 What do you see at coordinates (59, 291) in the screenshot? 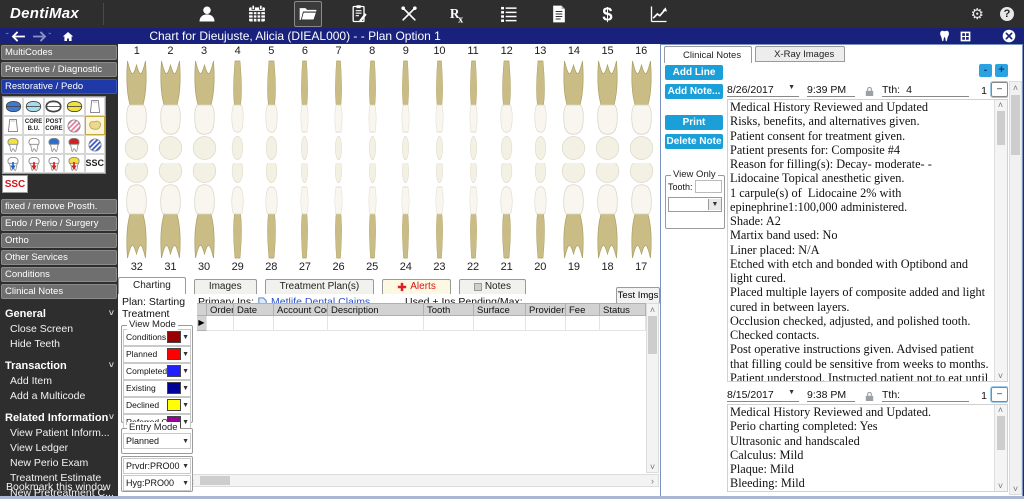
I see `category-clinical-notes: Clinical Notes` at bounding box center [59, 291].